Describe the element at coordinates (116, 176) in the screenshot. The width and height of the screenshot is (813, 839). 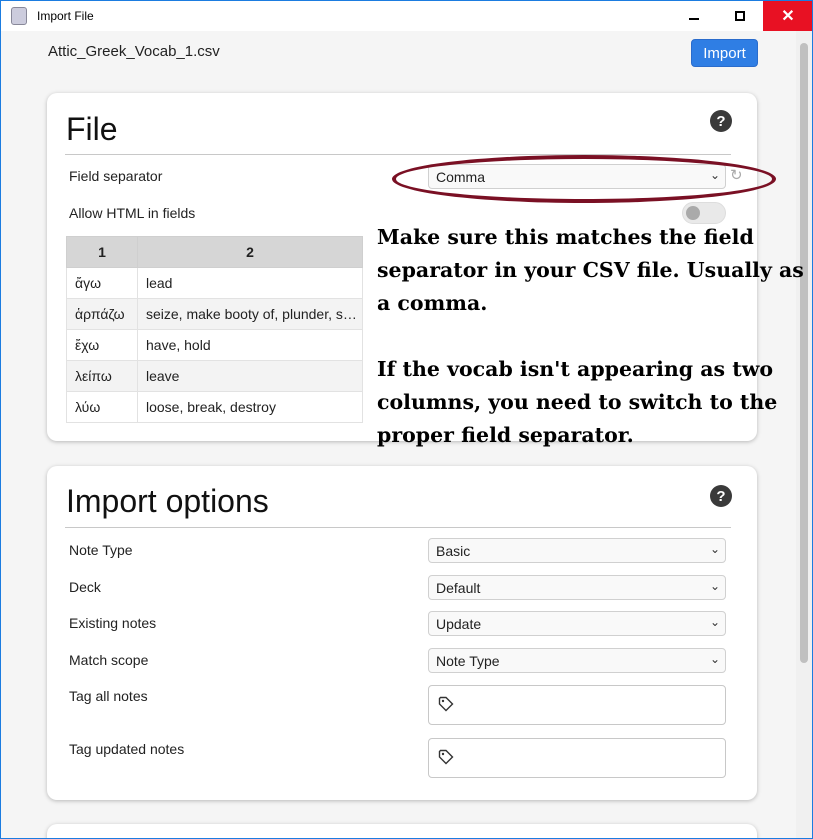
I see `field-separator-label: Field separator` at that location.